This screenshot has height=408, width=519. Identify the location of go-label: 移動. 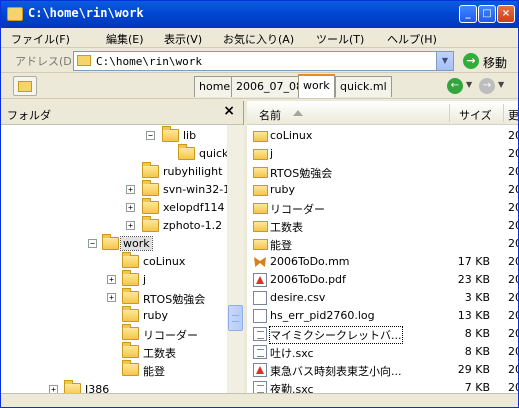
(495, 63).